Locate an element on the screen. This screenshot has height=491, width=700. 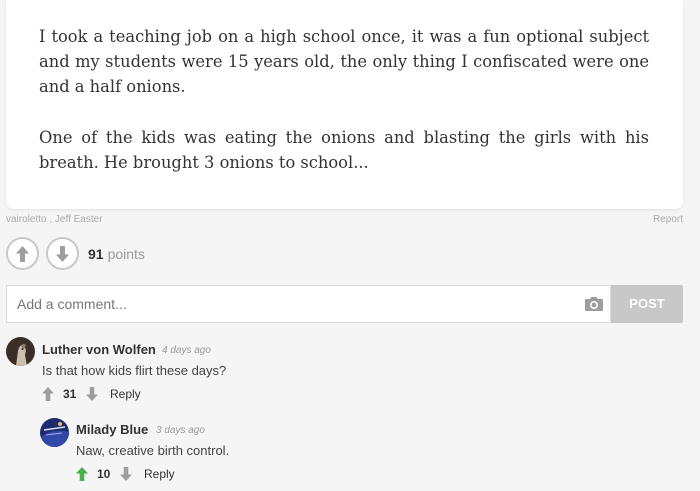
points-label: points is located at coordinates (126, 254).